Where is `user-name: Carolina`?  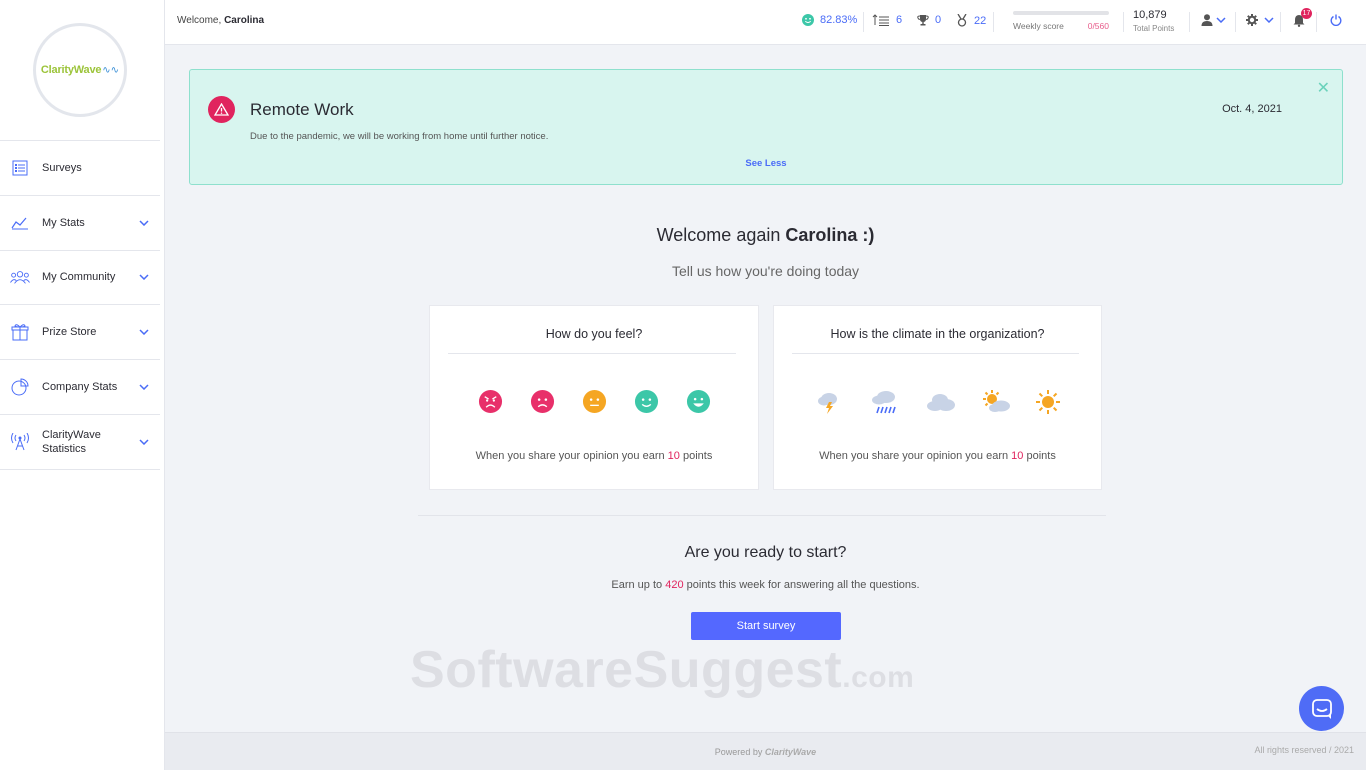
user-name: Carolina is located at coordinates (244, 20).